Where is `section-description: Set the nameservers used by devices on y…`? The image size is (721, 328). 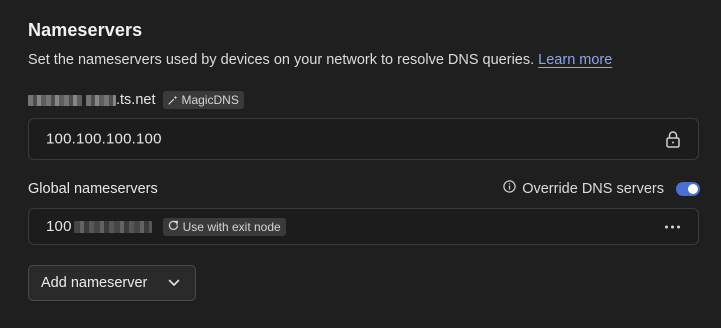 section-description: Set the nameservers used by devices on y… is located at coordinates (320, 60).